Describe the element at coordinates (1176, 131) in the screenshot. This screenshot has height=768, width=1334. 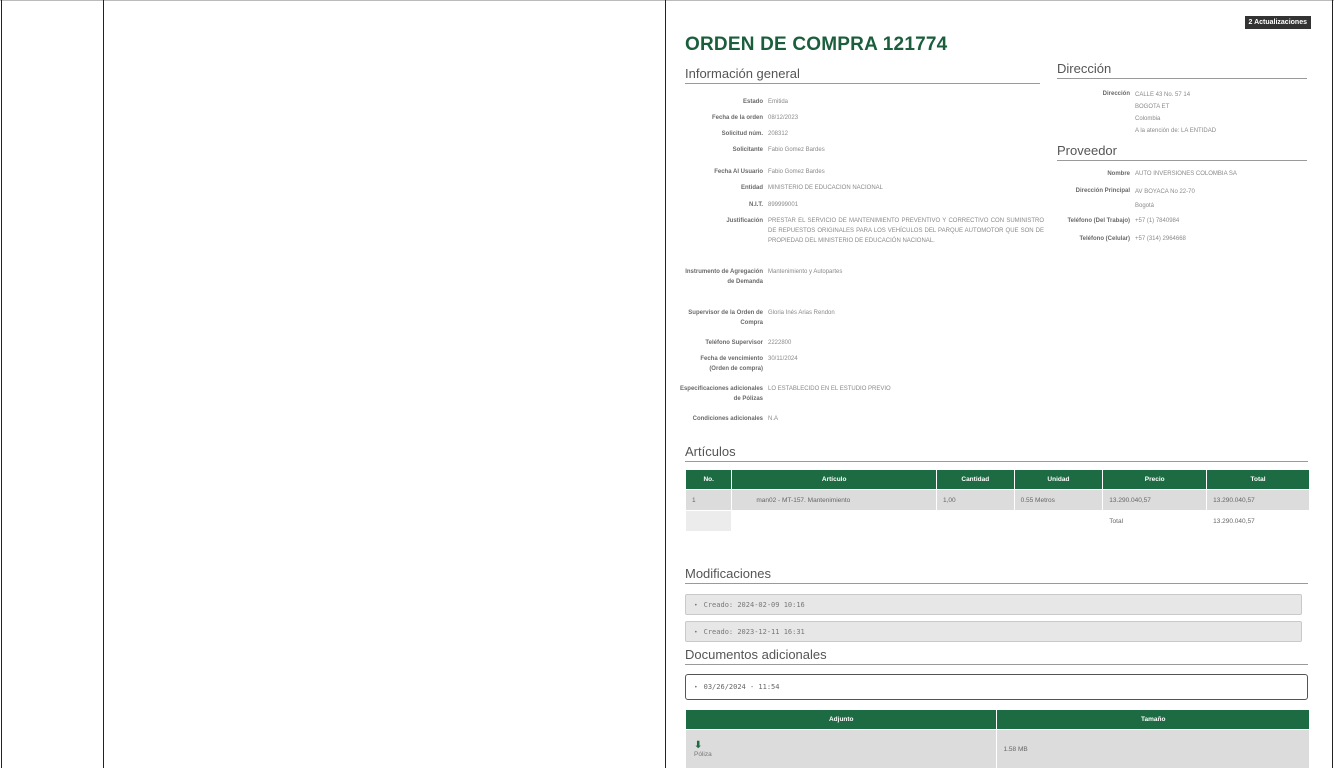
I see `address-line-4: A la atención de: LA ENTIDAD` at that location.